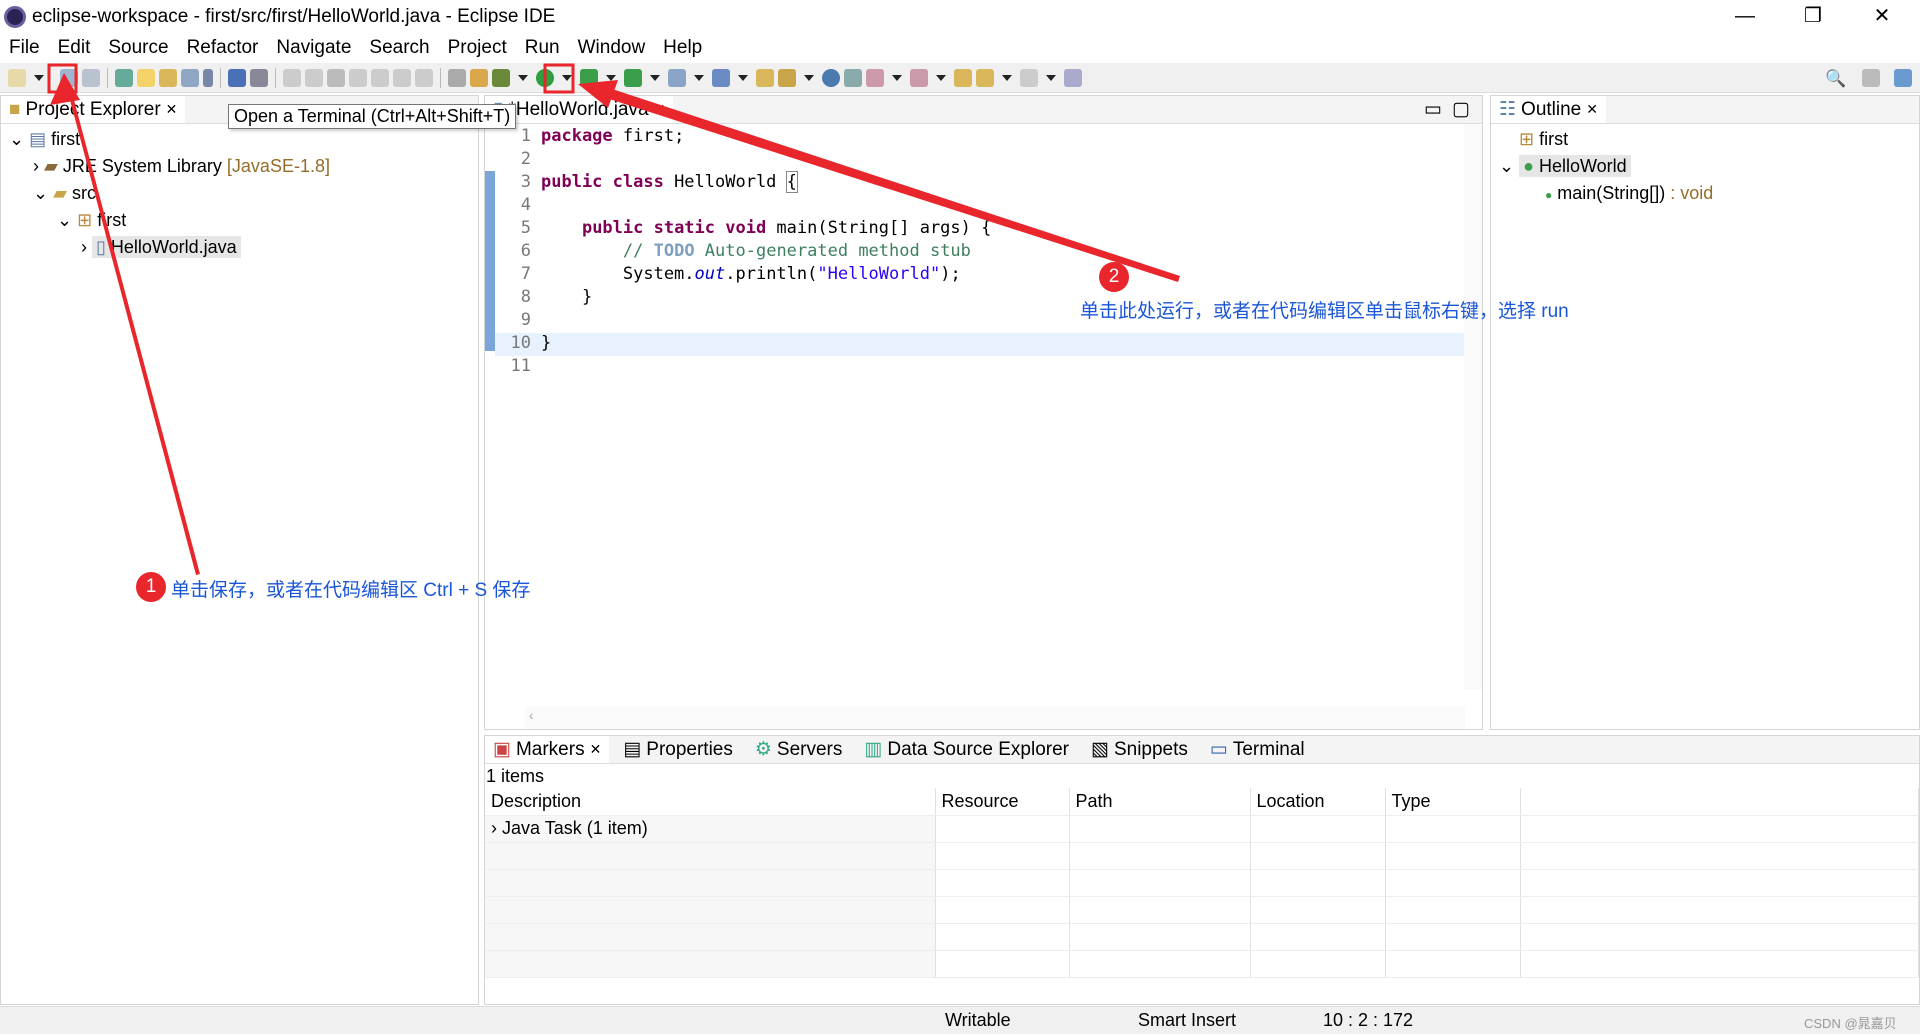 The width and height of the screenshot is (1920, 1034). What do you see at coordinates (69, 77) in the screenshot?
I see `save-icon` at bounding box center [69, 77].